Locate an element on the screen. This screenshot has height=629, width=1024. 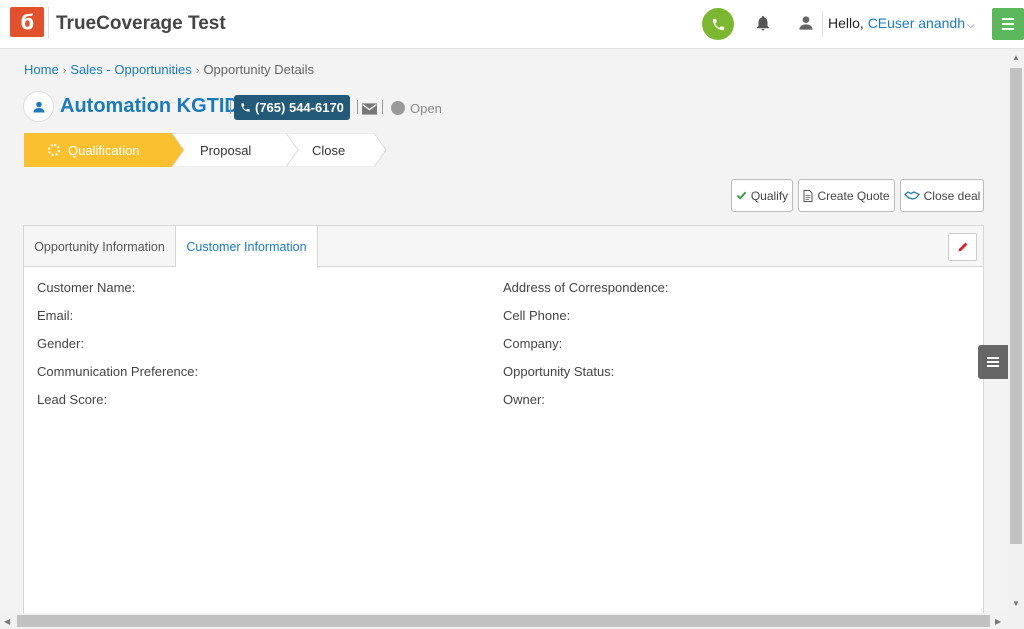
stage-proposal: Proposal is located at coordinates (235, 150).